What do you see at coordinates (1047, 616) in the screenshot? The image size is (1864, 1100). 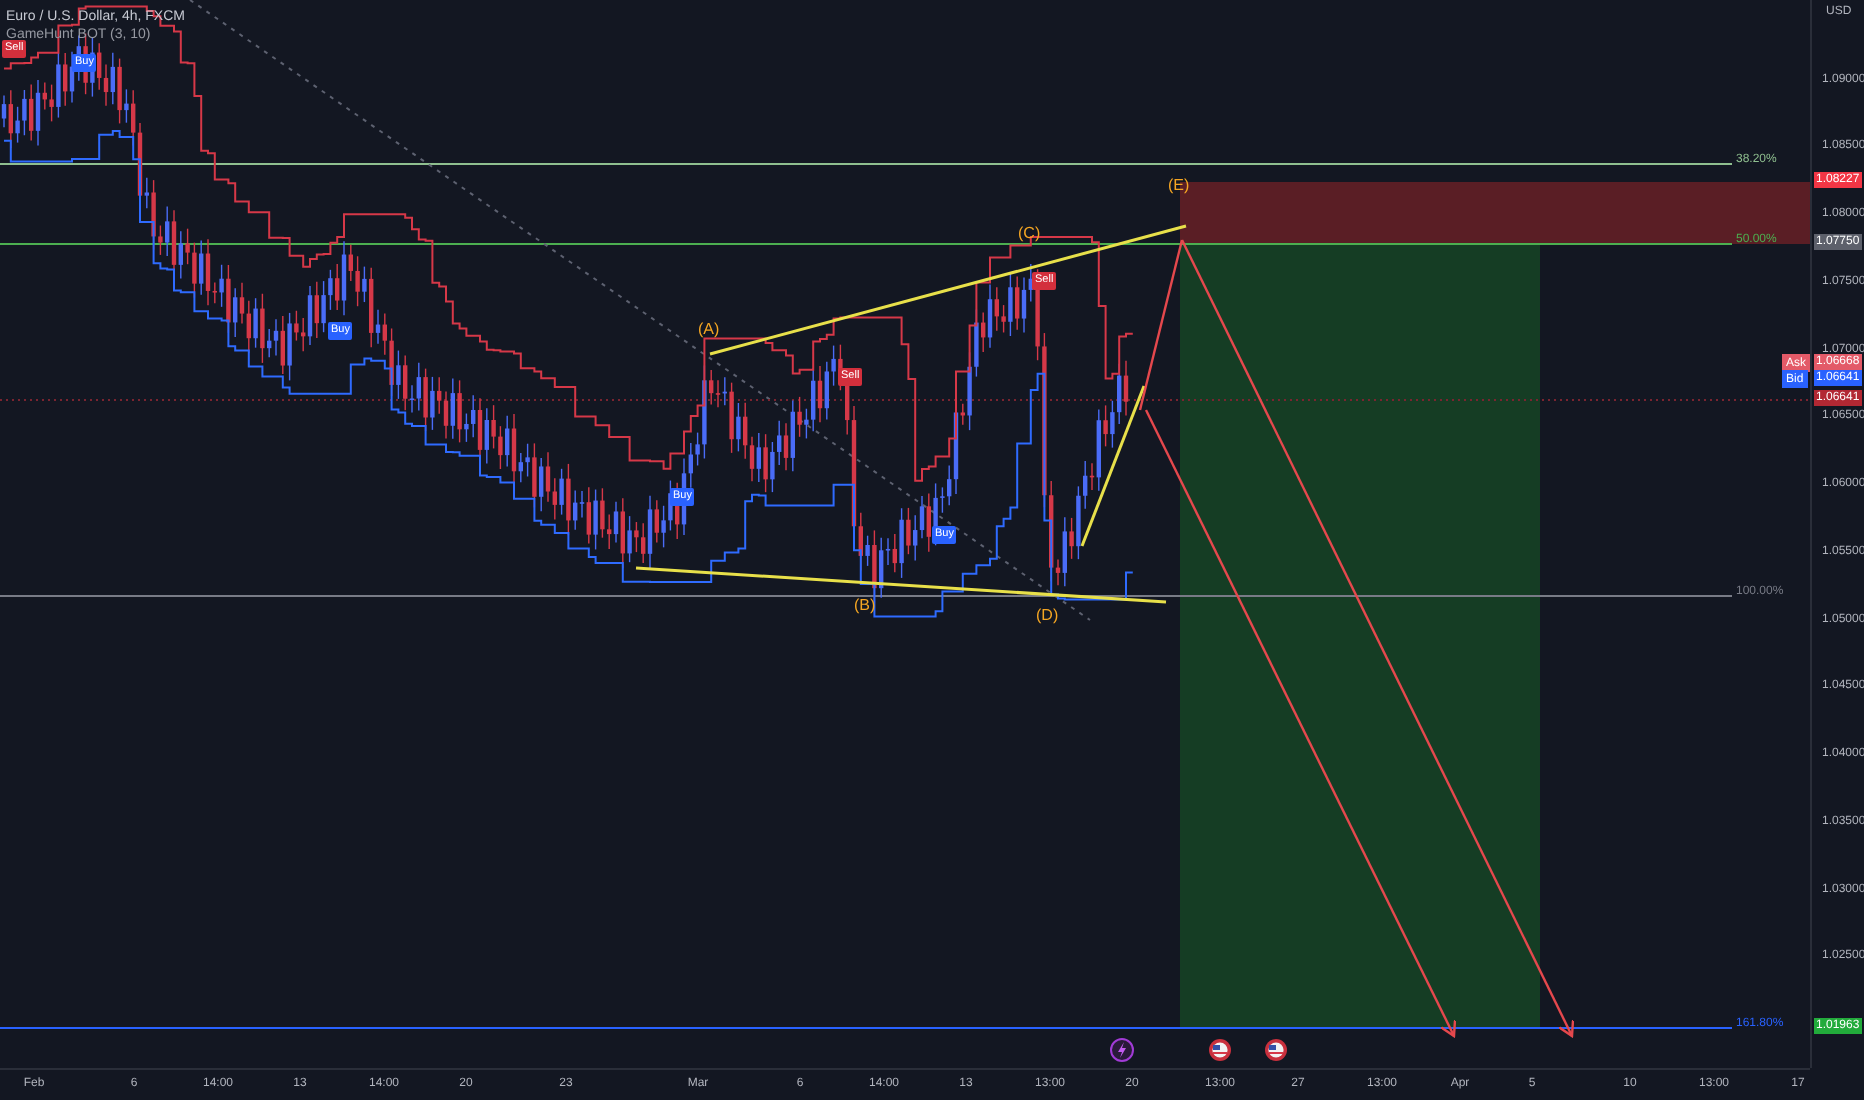 I see `wave-label: (D)` at bounding box center [1047, 616].